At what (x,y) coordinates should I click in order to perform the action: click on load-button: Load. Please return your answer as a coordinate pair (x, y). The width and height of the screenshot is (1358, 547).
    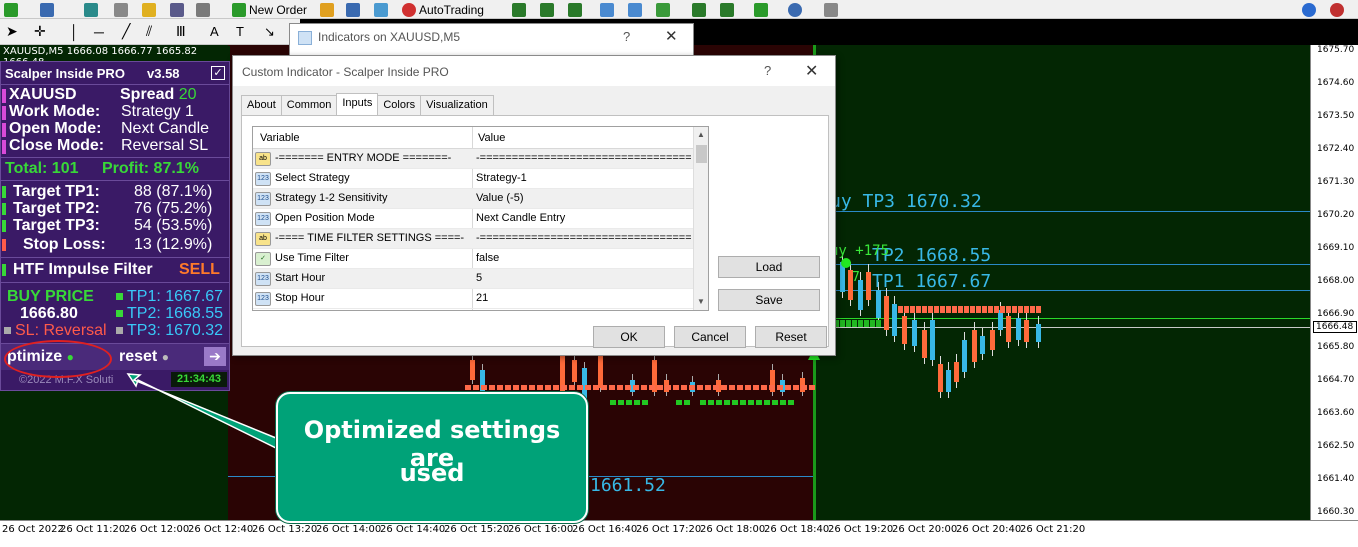
    Looking at the image, I should click on (769, 267).